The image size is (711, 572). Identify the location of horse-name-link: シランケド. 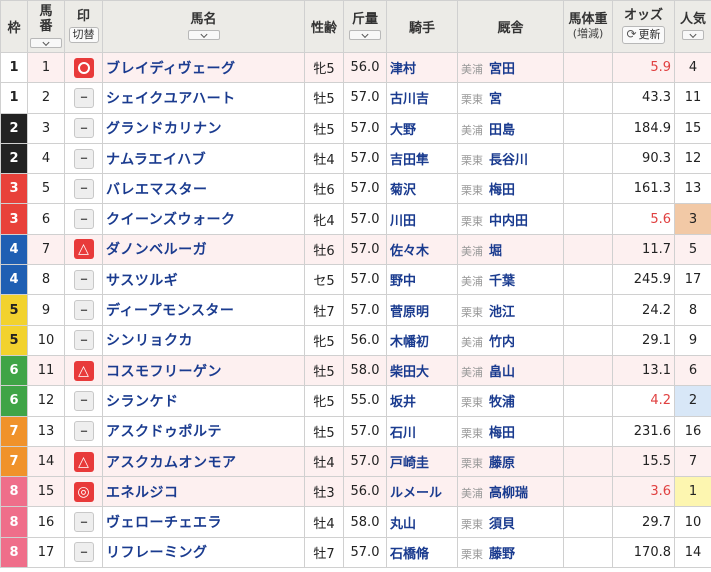
(142, 402).